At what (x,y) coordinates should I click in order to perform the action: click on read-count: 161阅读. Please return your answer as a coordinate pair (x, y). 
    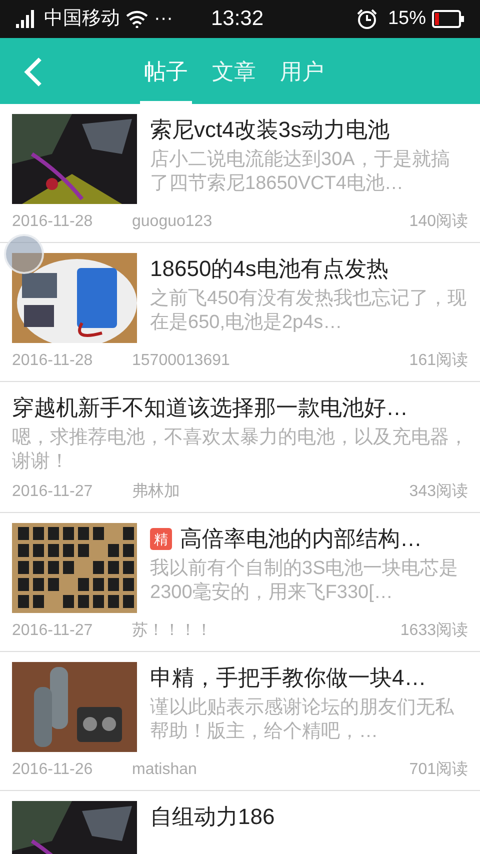
    Looking at the image, I should click on (438, 360).